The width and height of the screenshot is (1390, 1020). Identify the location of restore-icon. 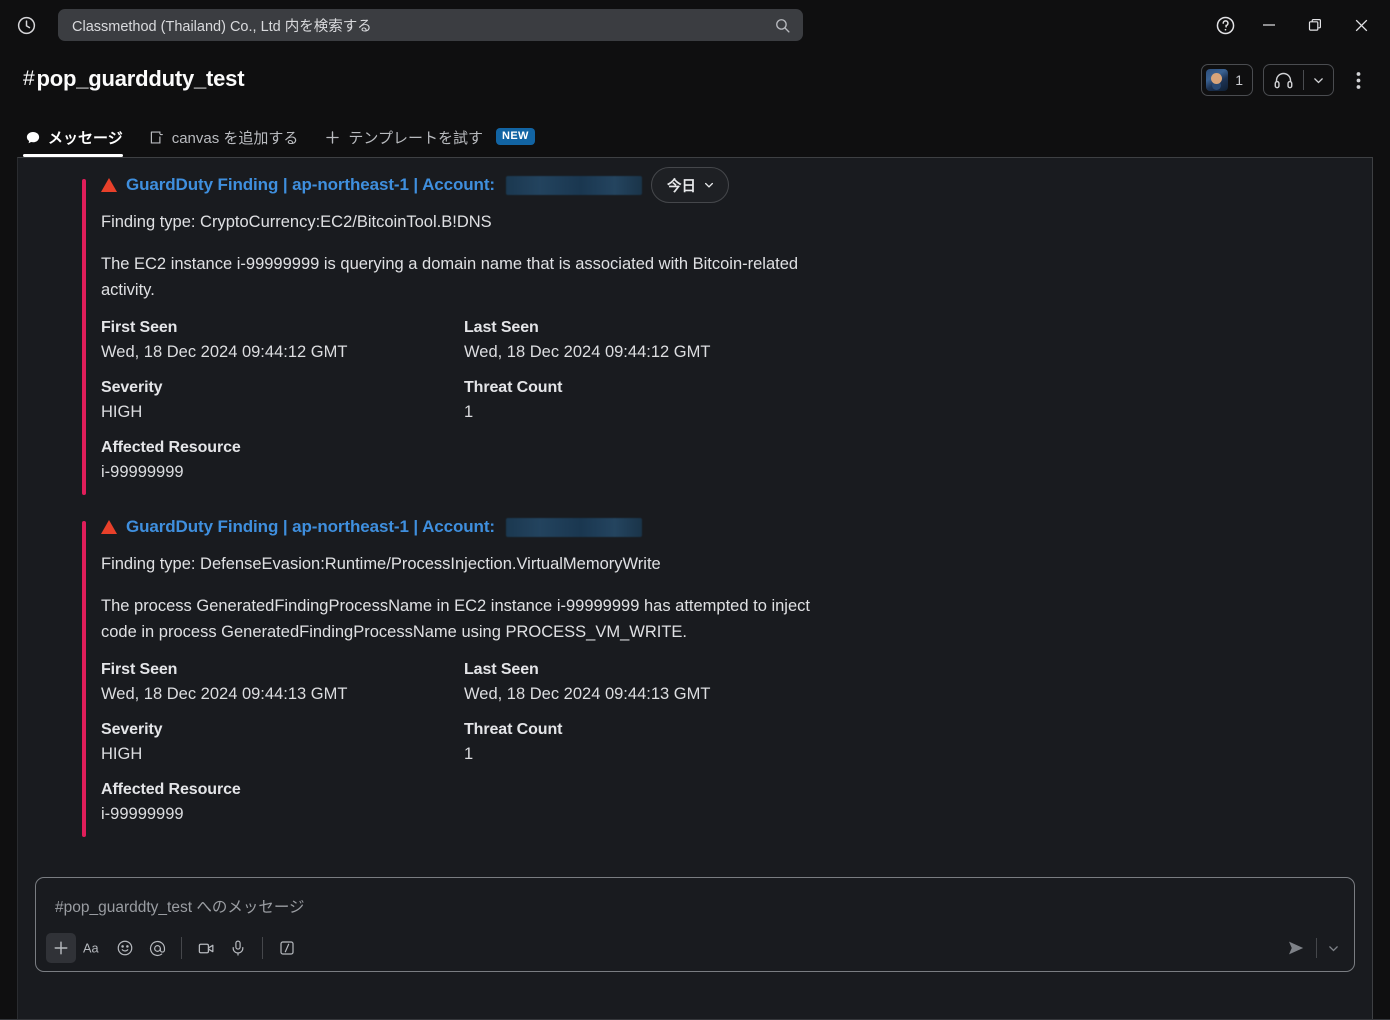
(1315, 25).